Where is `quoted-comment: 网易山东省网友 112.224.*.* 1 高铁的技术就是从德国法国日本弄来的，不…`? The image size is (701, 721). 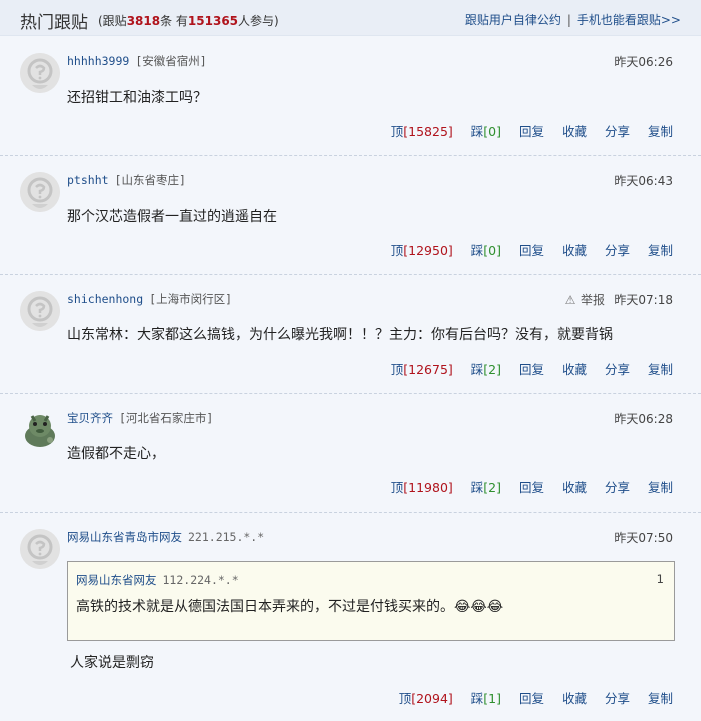 quoted-comment: 网易山东省网友 112.224.*.* 1 高铁的技术就是从德国法国日本弄来的，不… is located at coordinates (371, 601).